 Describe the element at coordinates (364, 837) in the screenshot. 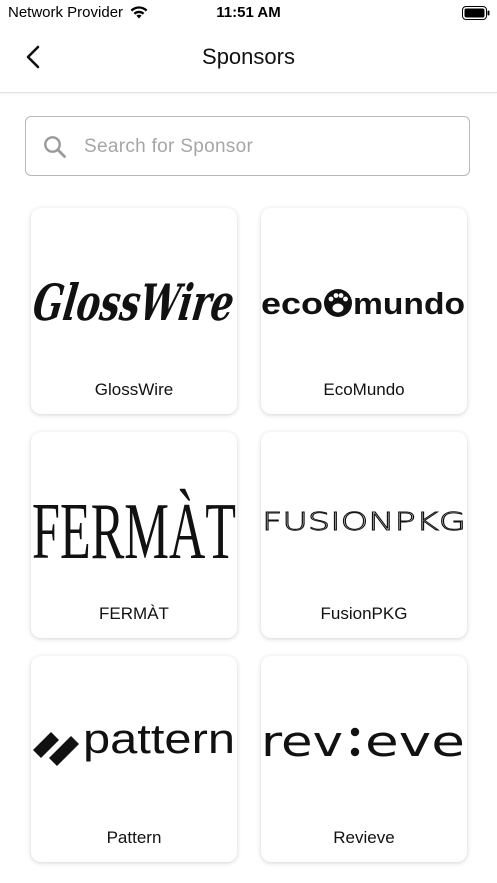

I see `sponsor-name: Revieve` at that location.